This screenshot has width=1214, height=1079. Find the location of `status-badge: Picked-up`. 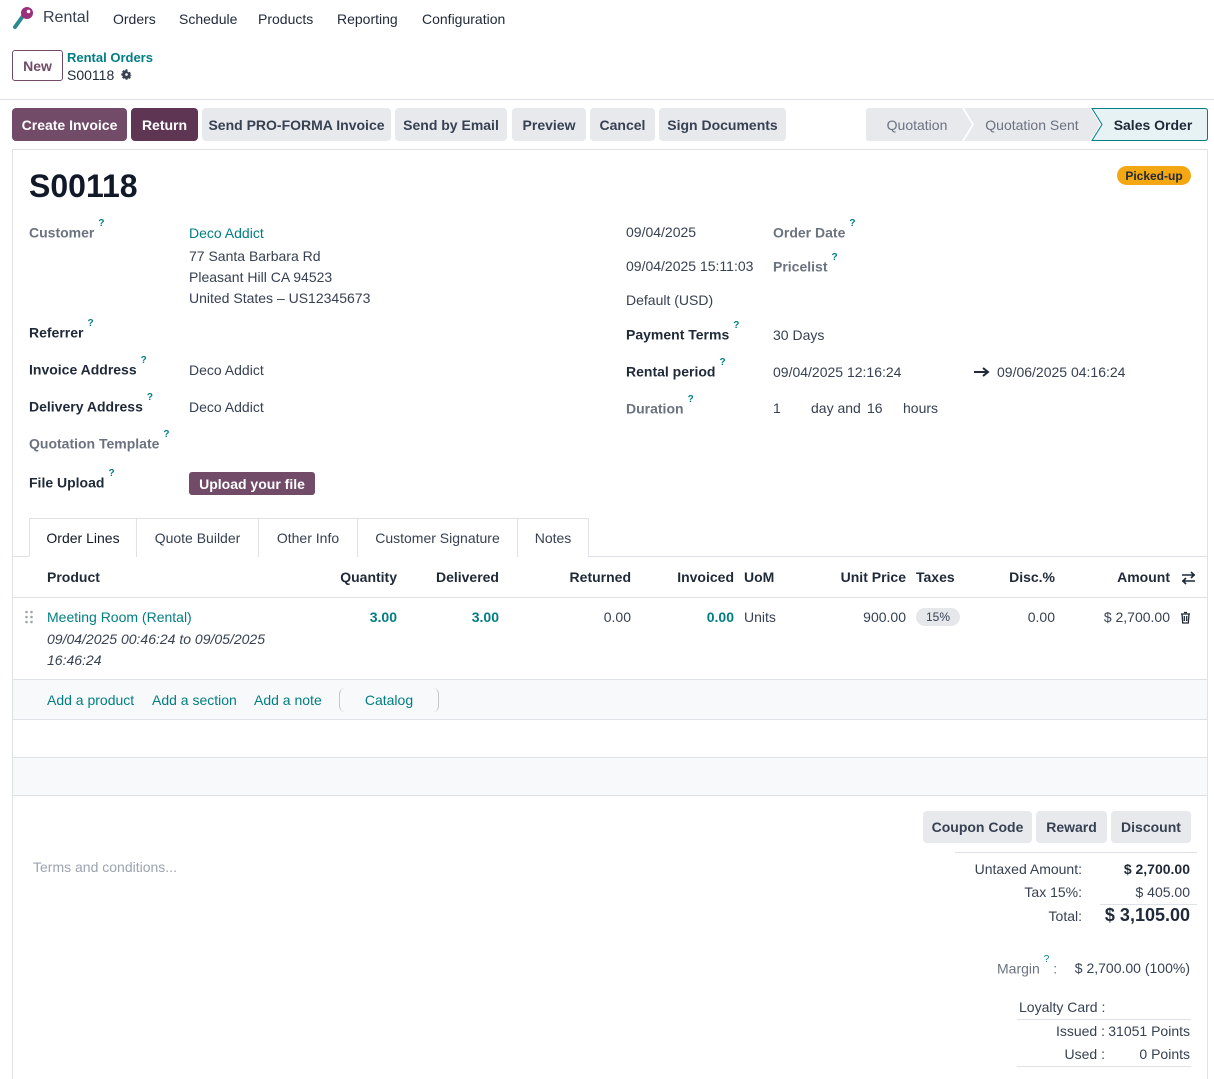

status-badge: Picked-up is located at coordinates (1154, 175).